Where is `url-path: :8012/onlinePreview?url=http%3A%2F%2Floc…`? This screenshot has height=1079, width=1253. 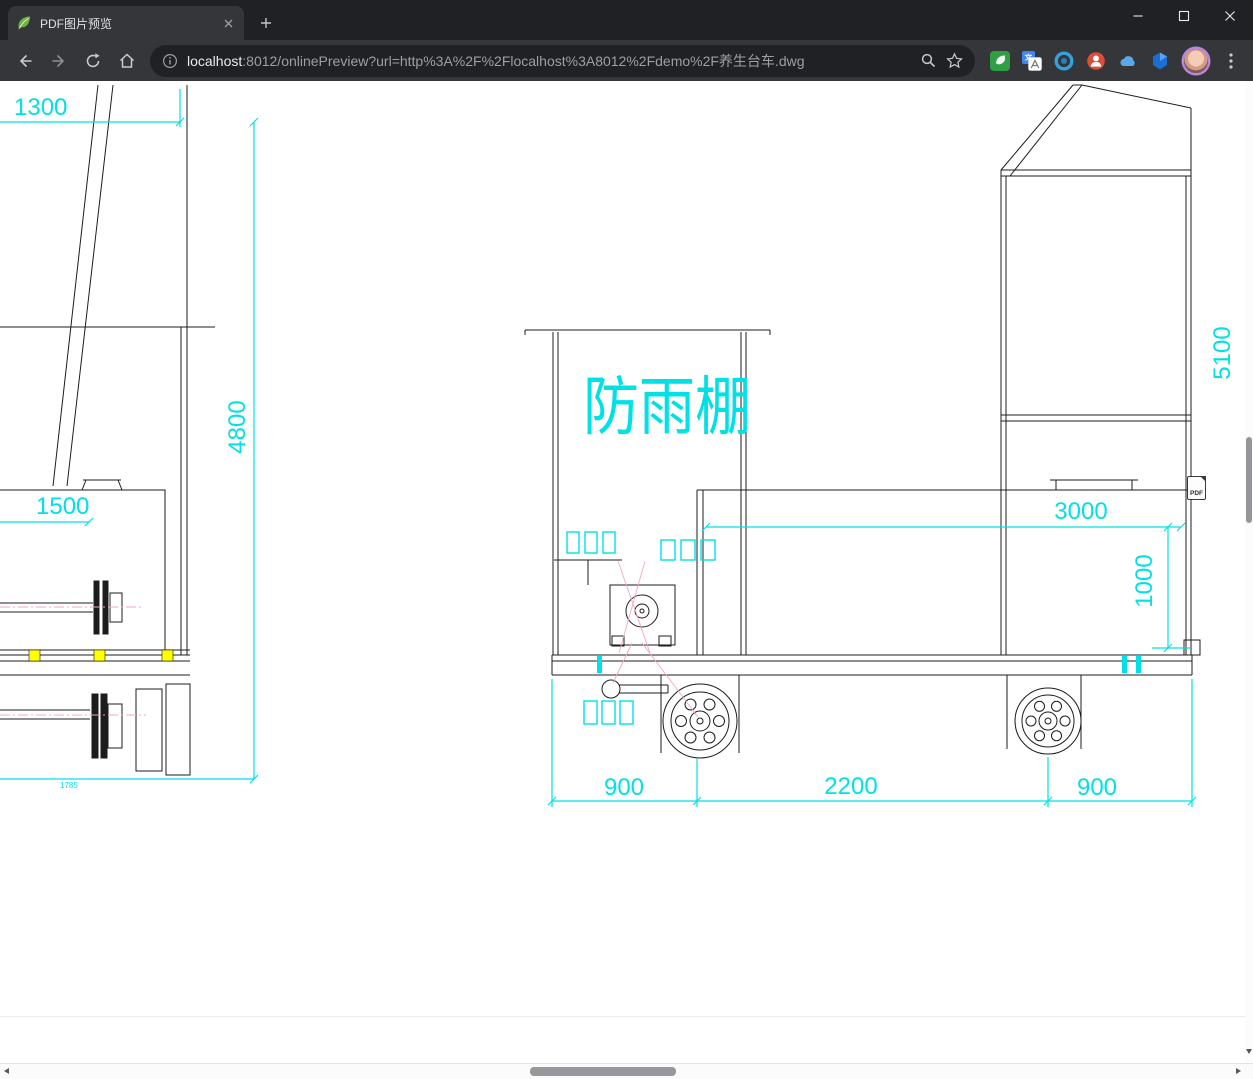
url-path: :8012/onlinePreview?url=http%3A%2F%2Floc… is located at coordinates (523, 60).